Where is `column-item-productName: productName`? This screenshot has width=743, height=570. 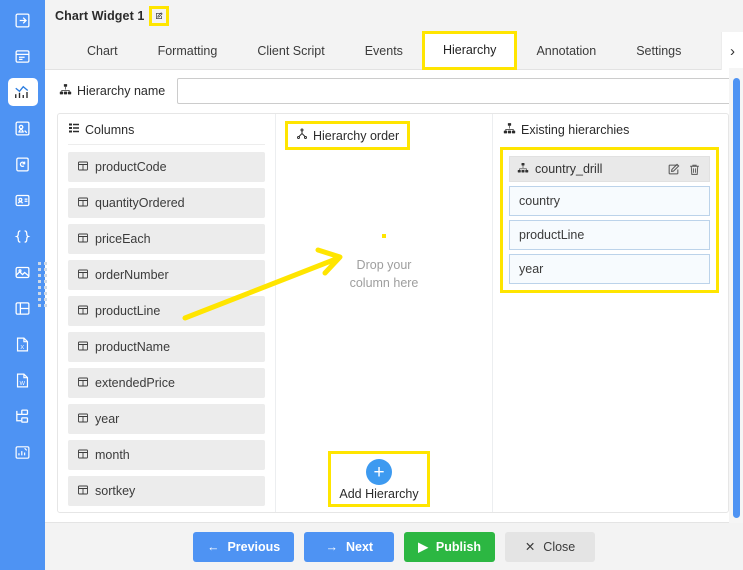 column-item-productName: productName is located at coordinates (166, 347).